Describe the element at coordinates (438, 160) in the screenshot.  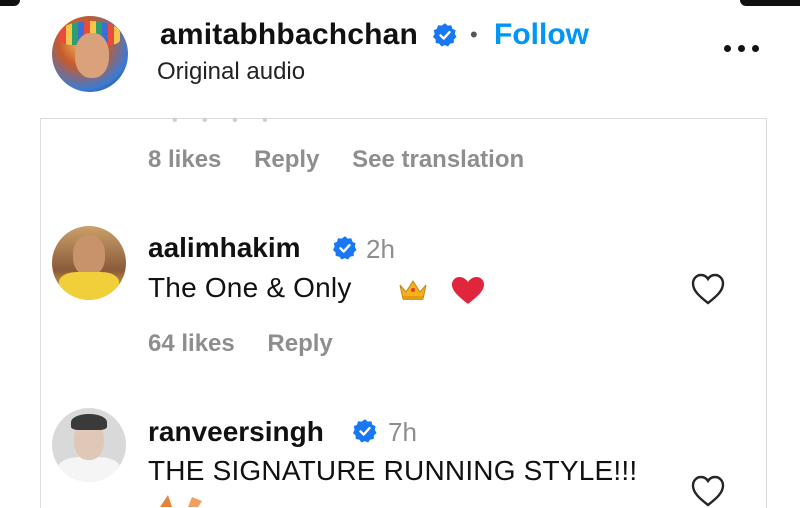
I see `see-translation-button: See translation` at that location.